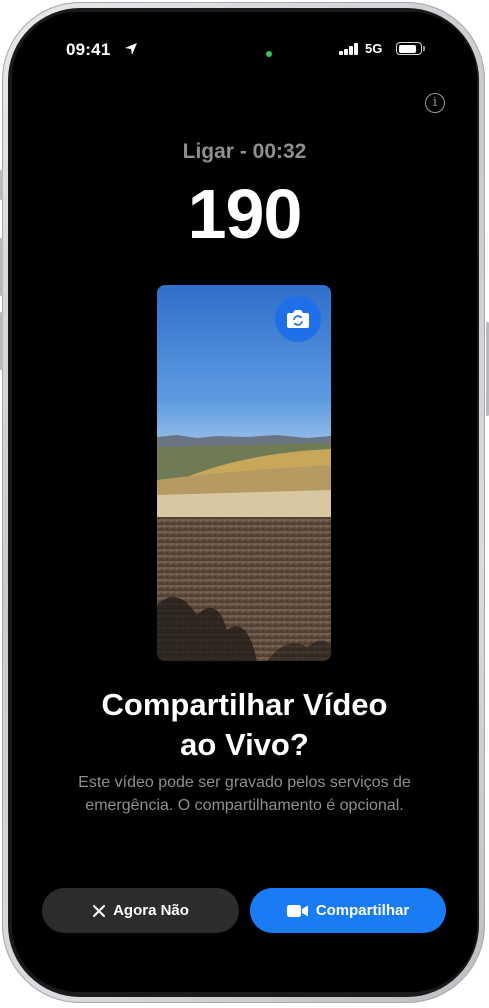  Describe the element at coordinates (424, 48) in the screenshot. I see `battery-tip` at that location.